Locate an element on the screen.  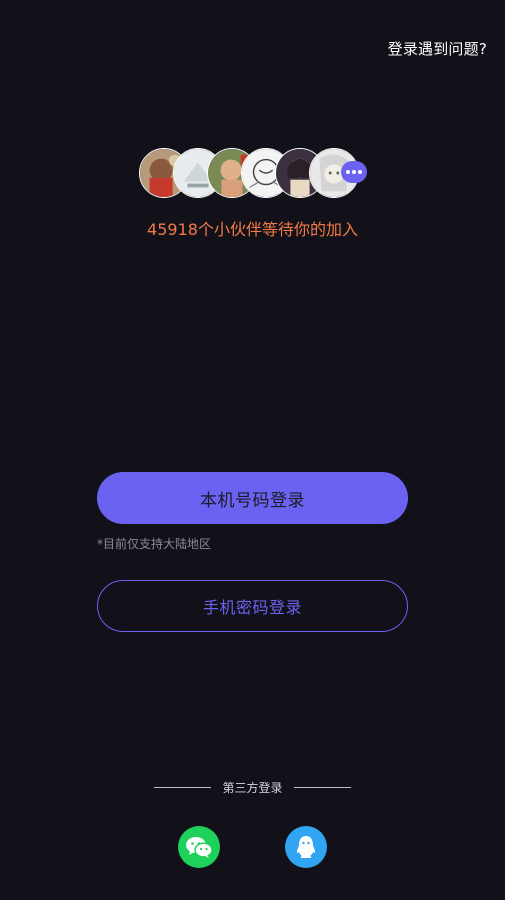
avatar-group is located at coordinates (259, 173).